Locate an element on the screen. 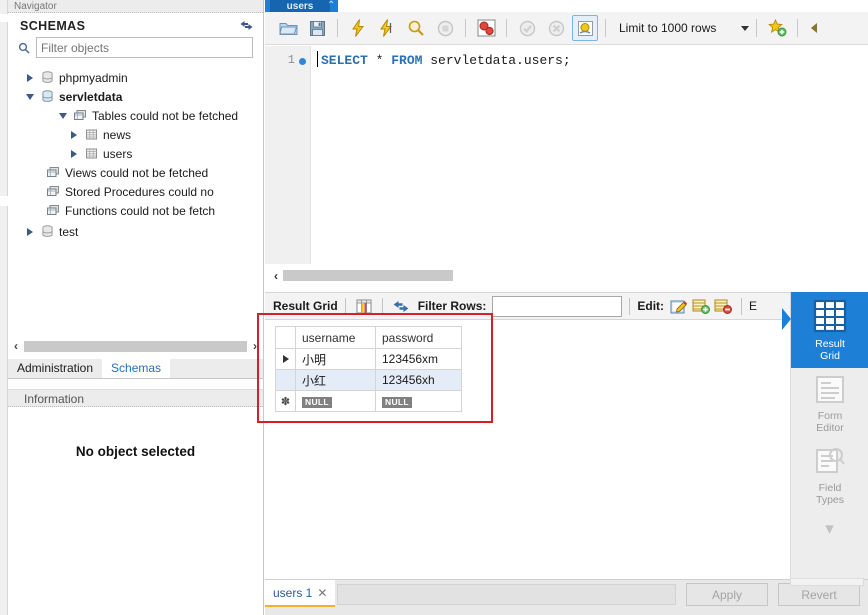 The width and height of the screenshot is (868, 615). open-sql-file-button is located at coordinates (288, 28).